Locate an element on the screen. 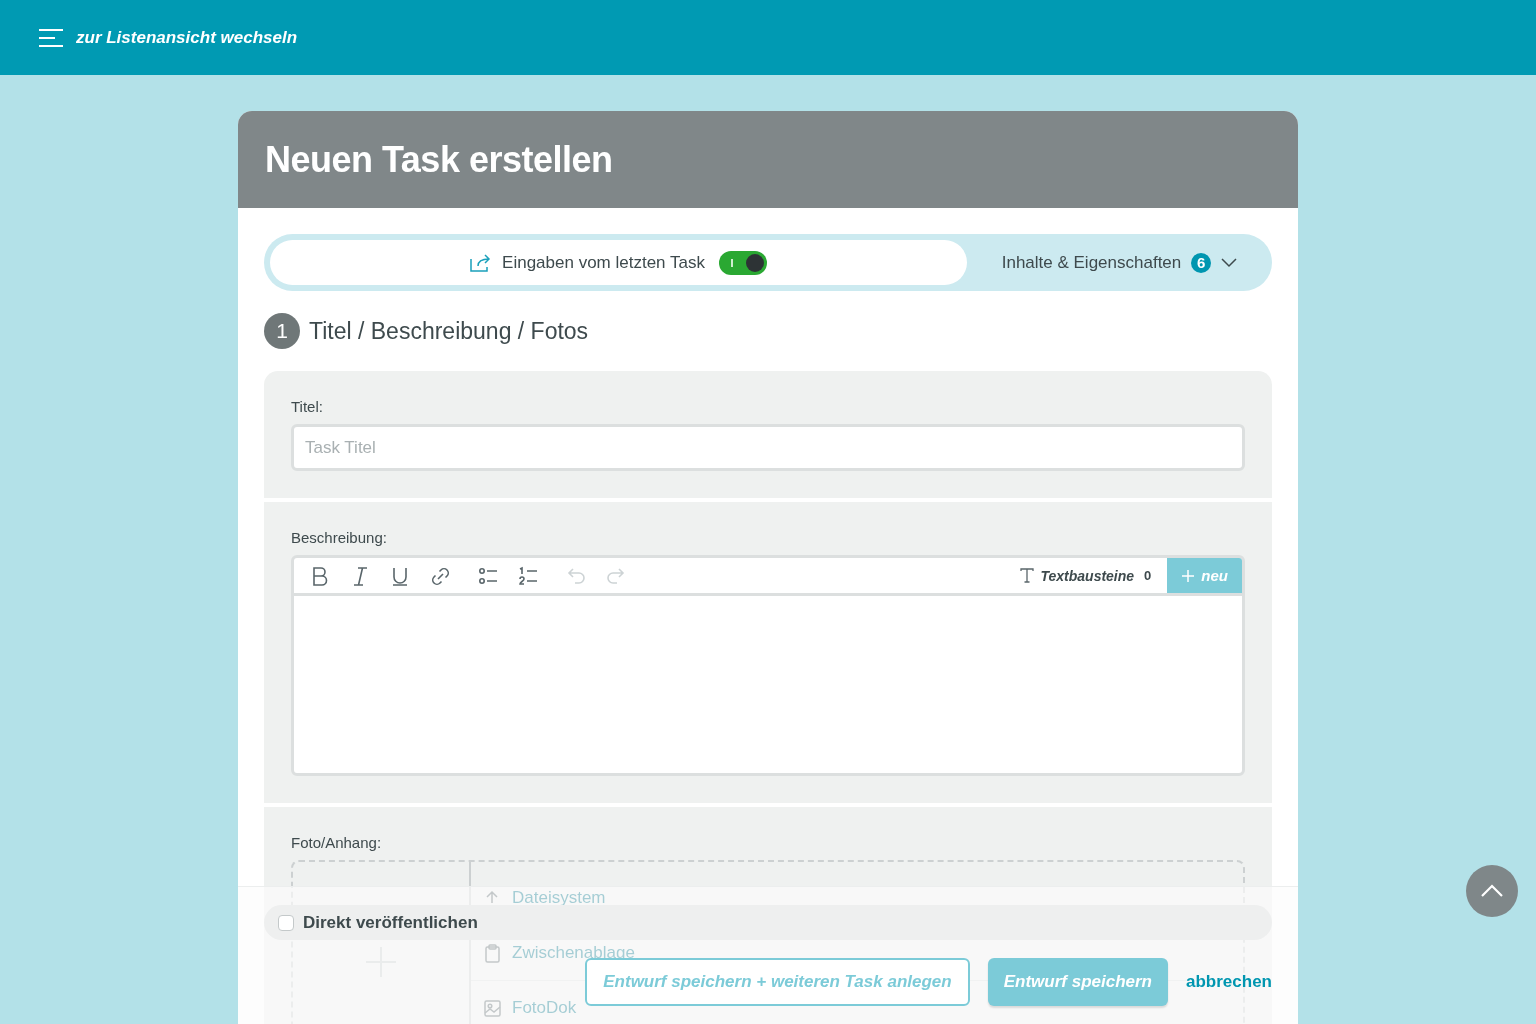  contents-properties-label: Inhalte & Eigenschaften is located at coordinates (1091, 262).